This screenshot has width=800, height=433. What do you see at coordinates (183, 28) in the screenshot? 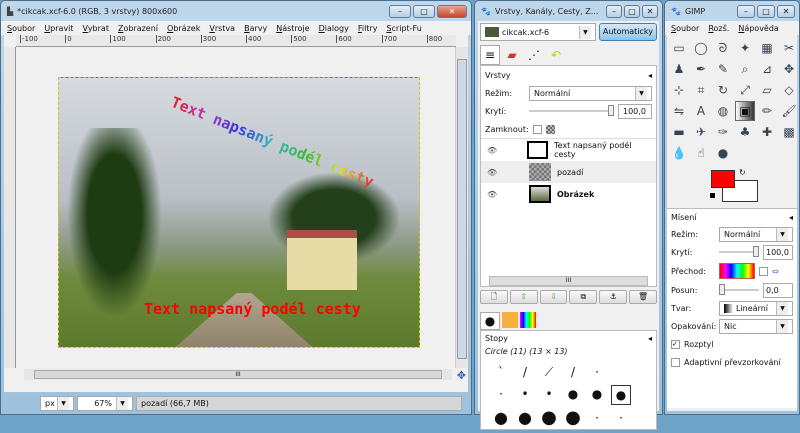
I see `menu-item: Obrázek` at bounding box center [183, 28].